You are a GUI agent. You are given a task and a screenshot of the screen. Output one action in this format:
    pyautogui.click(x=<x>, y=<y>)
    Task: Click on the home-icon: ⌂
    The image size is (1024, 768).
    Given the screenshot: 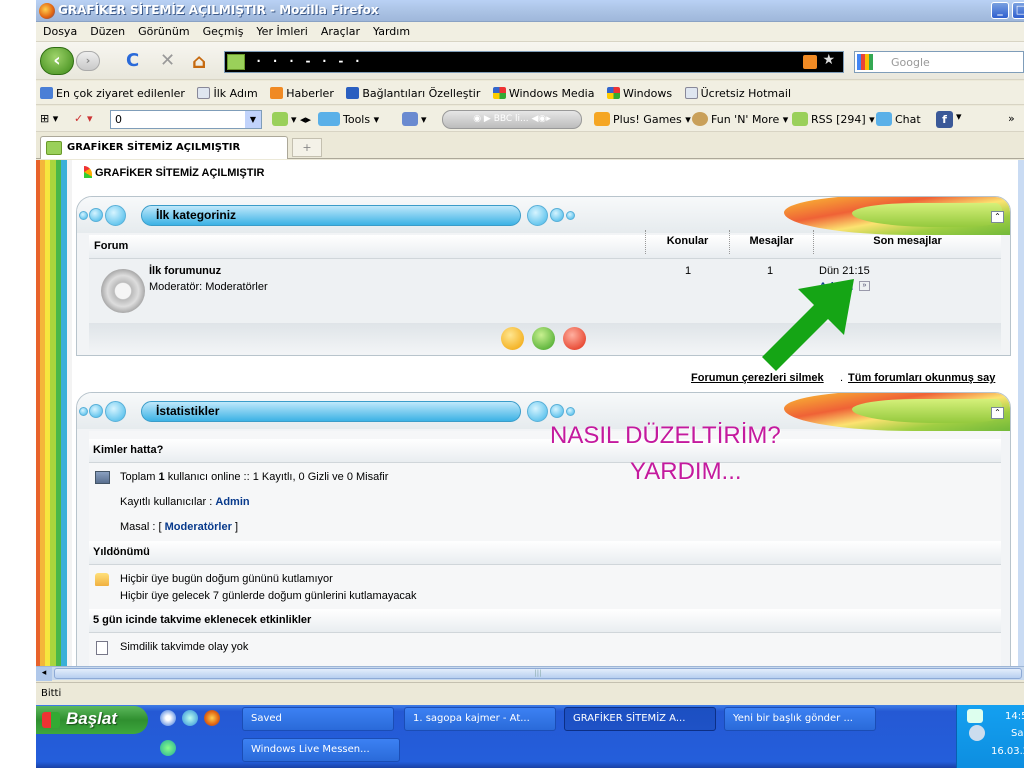 What is the action you would take?
    pyautogui.click(x=199, y=61)
    